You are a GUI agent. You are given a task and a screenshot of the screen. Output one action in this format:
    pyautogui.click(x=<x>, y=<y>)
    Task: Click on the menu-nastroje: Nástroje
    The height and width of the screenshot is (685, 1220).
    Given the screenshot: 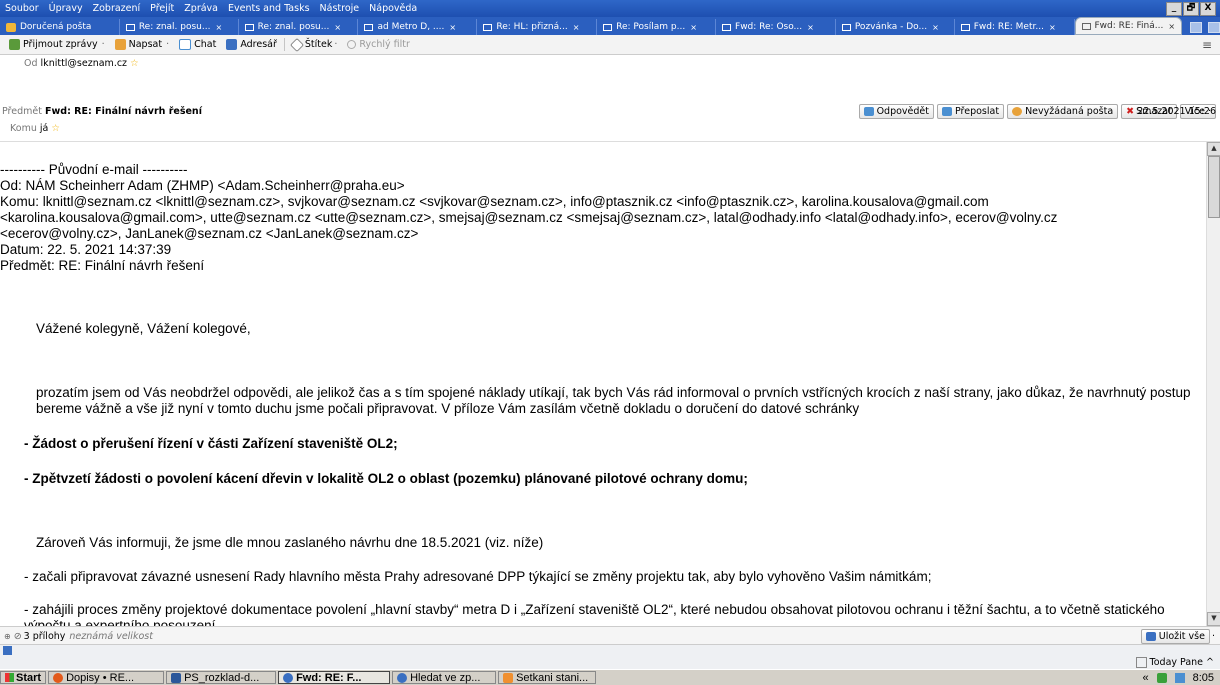 What is the action you would take?
    pyautogui.click(x=340, y=8)
    